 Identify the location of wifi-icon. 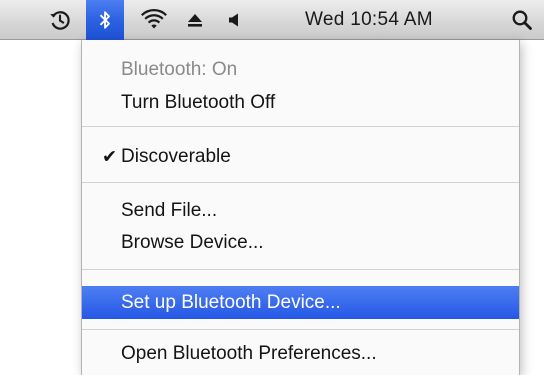
(154, 20).